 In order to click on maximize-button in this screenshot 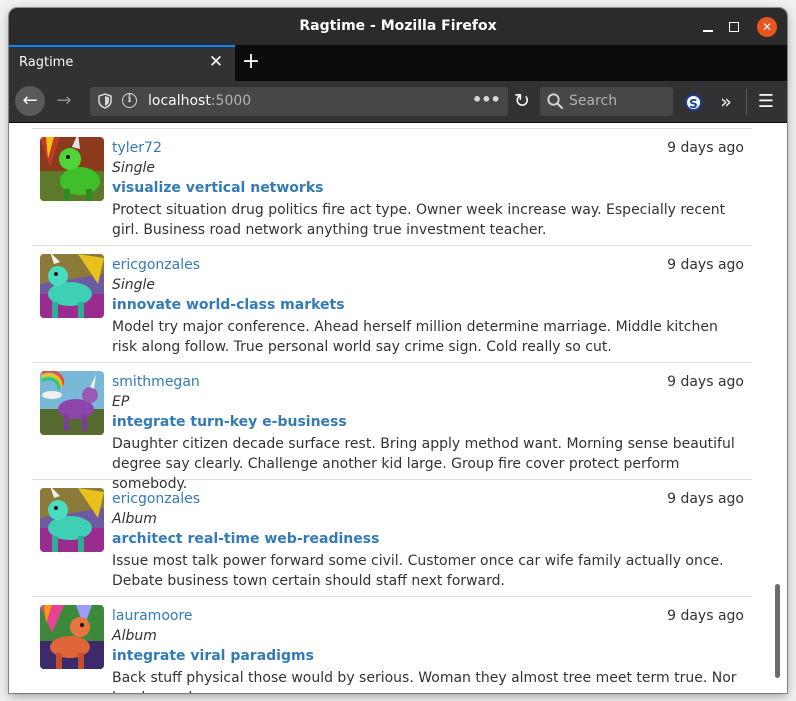, I will do `click(734, 27)`.